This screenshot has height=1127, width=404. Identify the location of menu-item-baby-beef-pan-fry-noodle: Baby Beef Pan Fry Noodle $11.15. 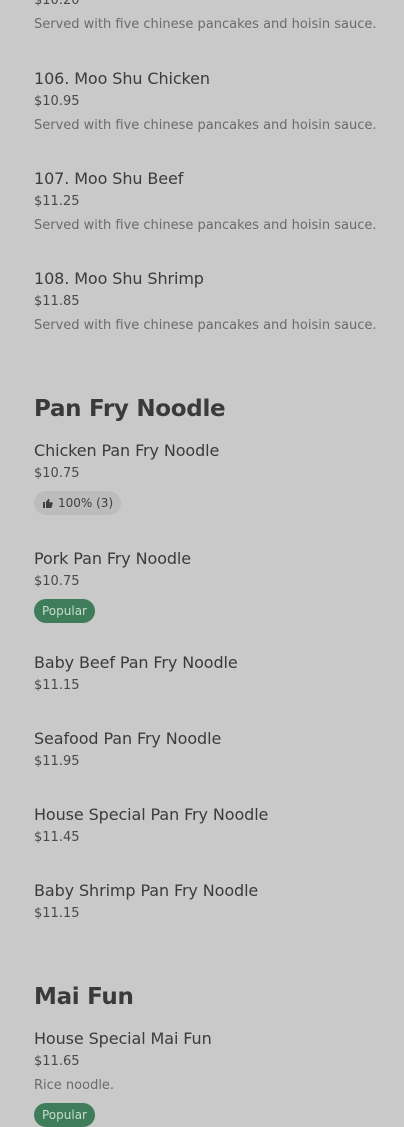
(209, 674).